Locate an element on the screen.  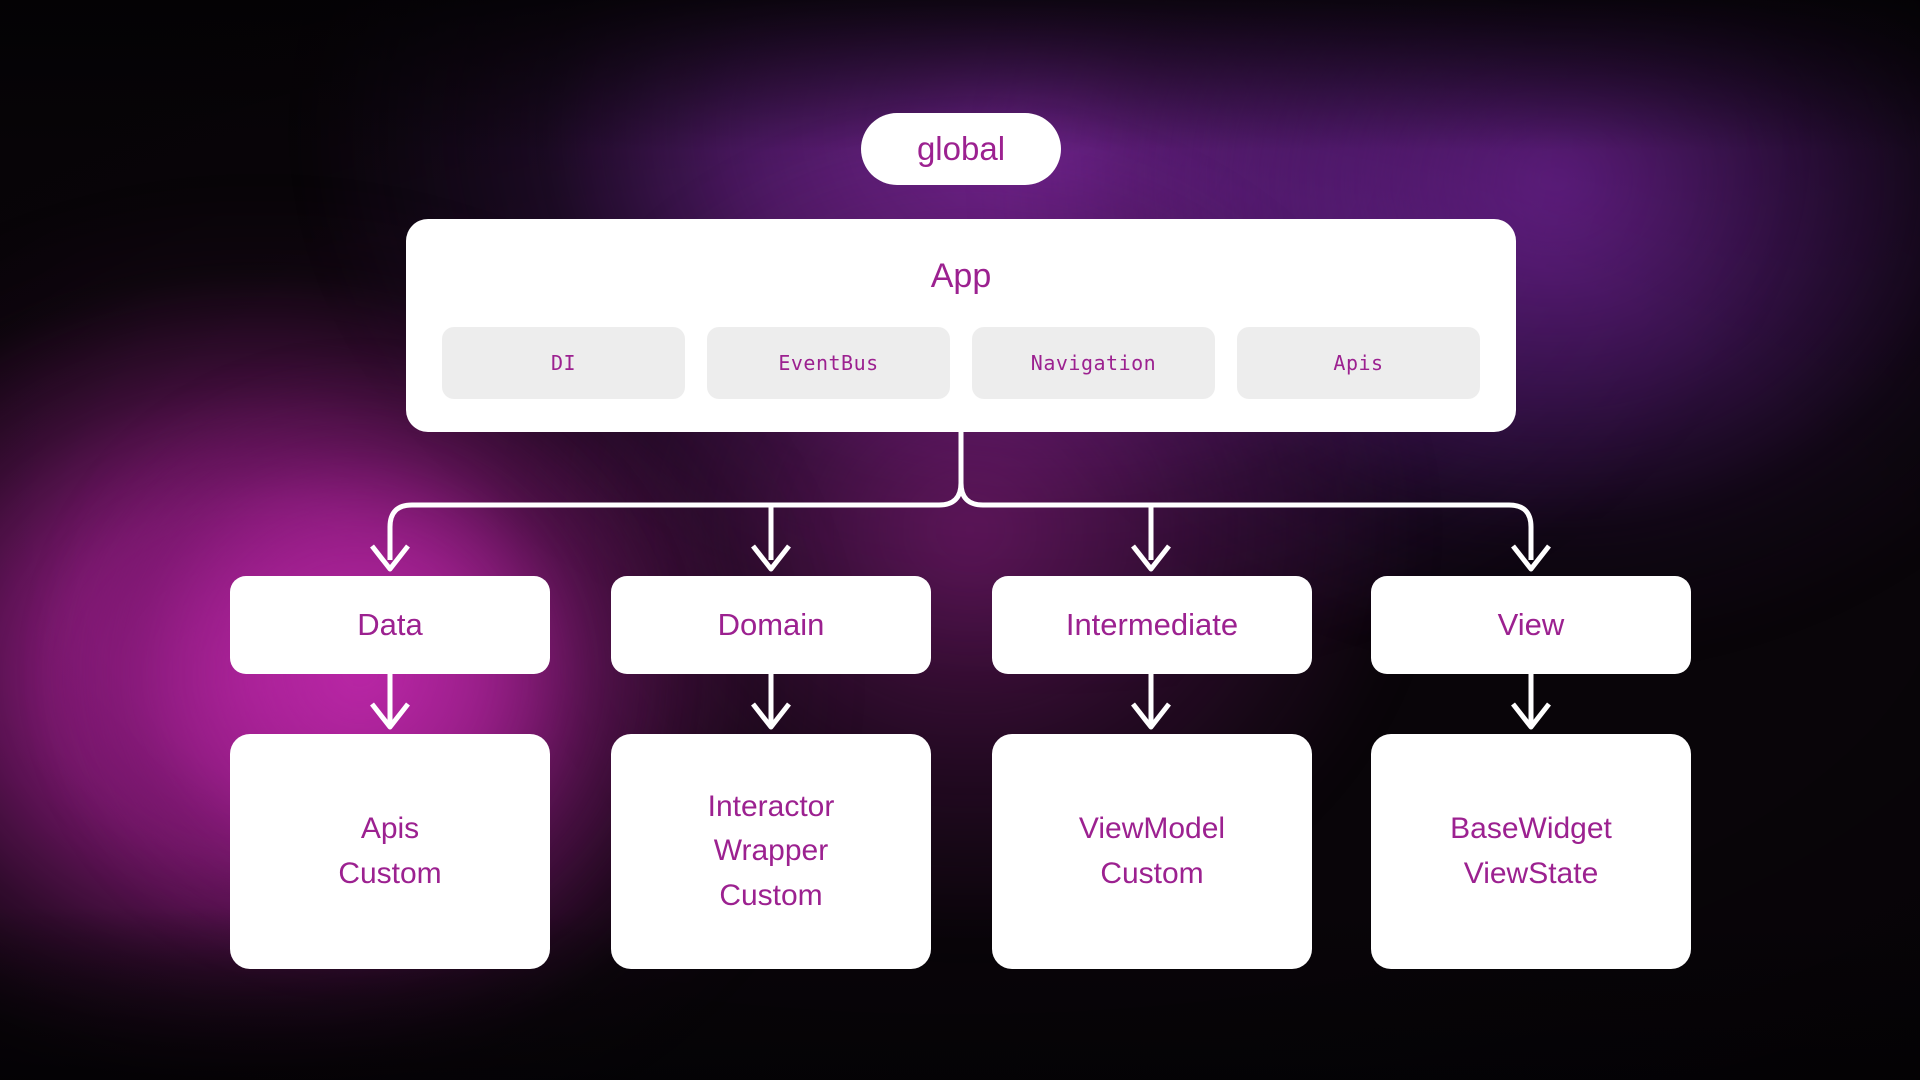
chip-eventbus-label: EventBus is located at coordinates (828, 363).